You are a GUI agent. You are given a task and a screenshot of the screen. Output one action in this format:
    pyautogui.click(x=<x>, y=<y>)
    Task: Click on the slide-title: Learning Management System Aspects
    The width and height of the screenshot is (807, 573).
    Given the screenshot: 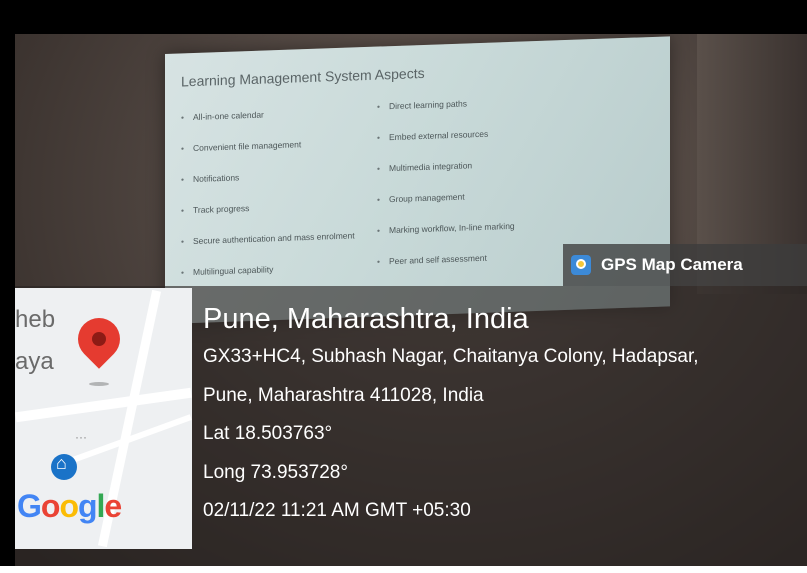 What is the action you would take?
    pyautogui.click(x=303, y=77)
    